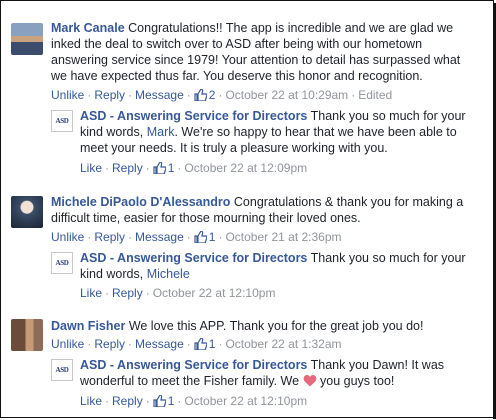  What do you see at coordinates (309, 380) in the screenshot?
I see `heart-icon` at bounding box center [309, 380].